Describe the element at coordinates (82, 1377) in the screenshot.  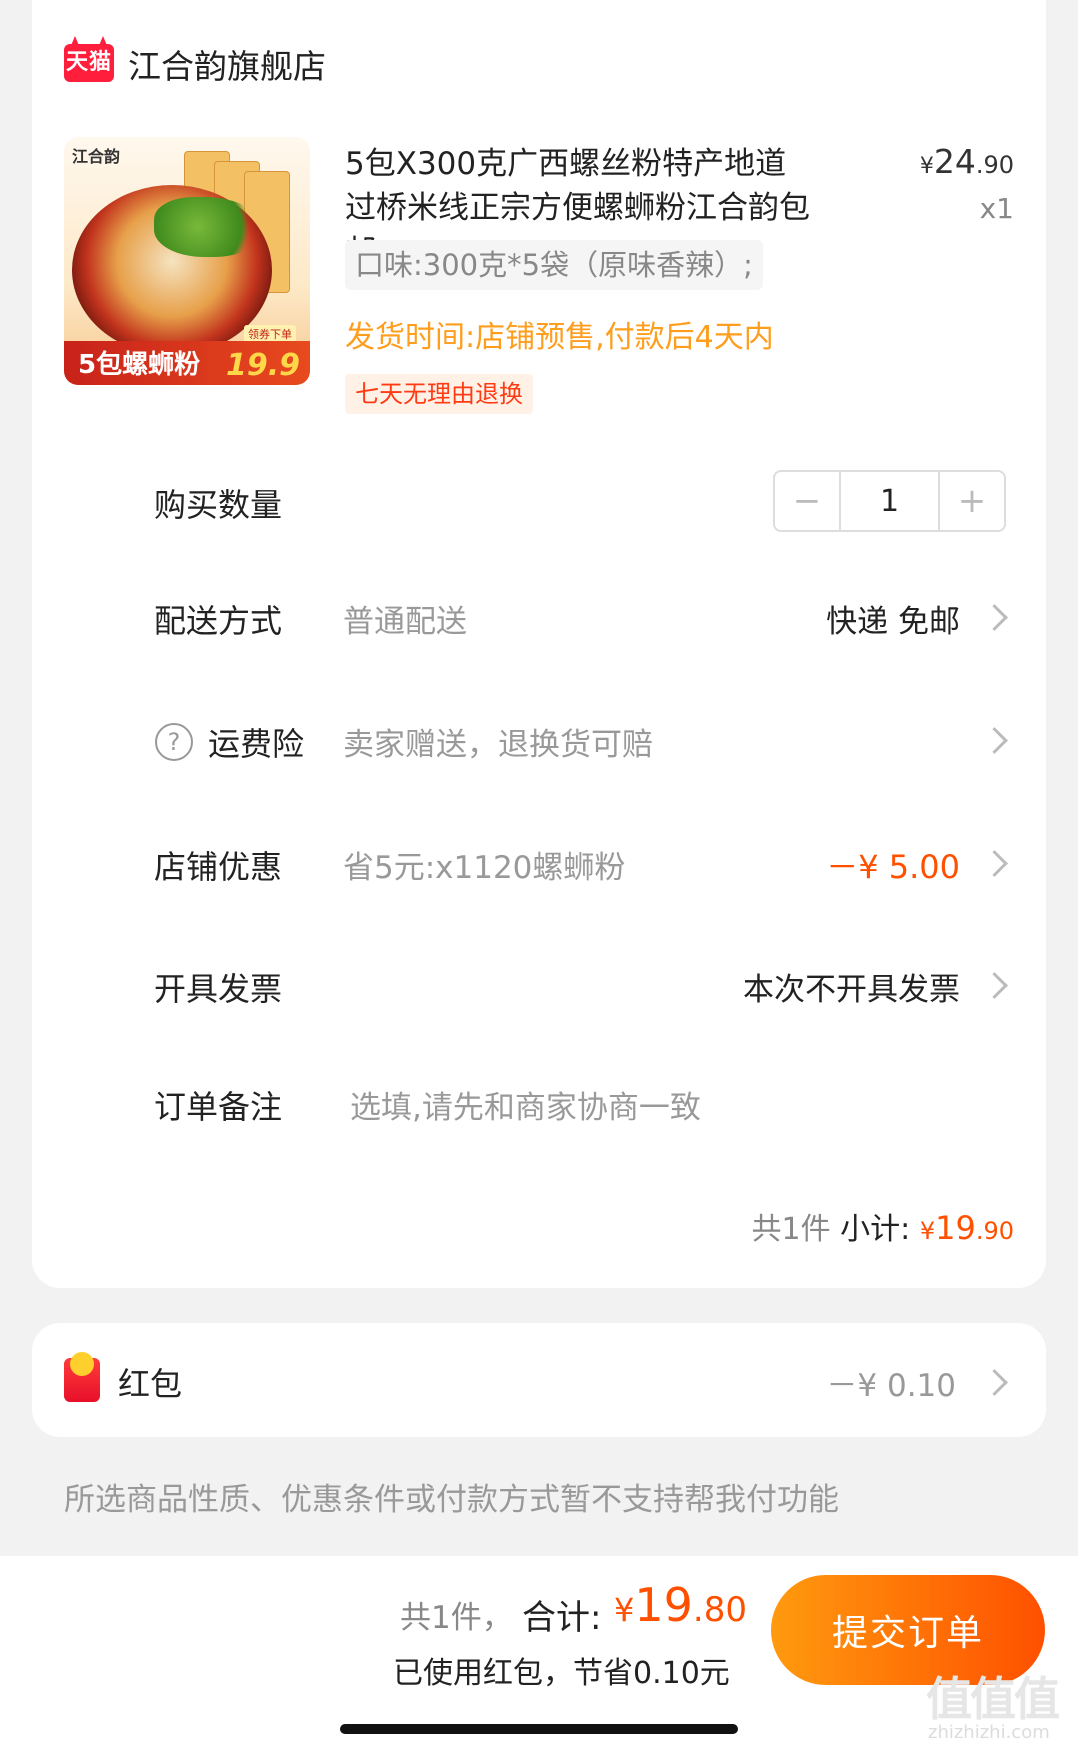
I see `red-packet-icon` at that location.